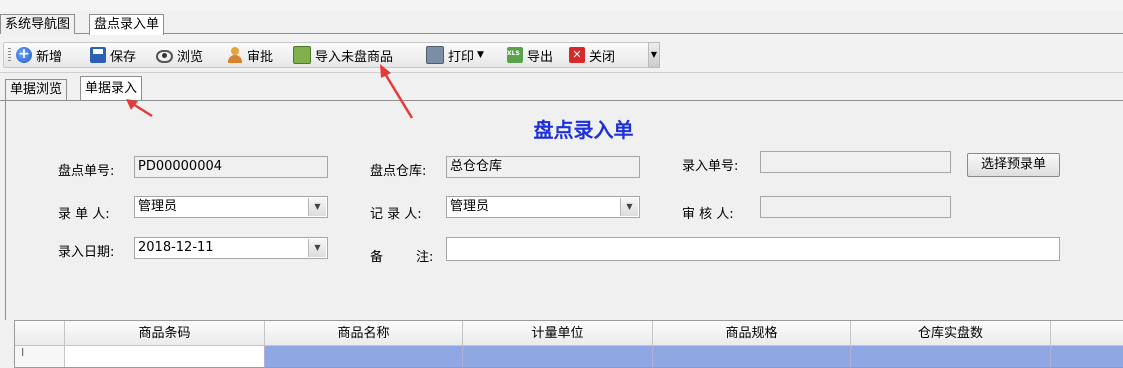  I want to click on save-button-label: 保存, so click(123, 57).